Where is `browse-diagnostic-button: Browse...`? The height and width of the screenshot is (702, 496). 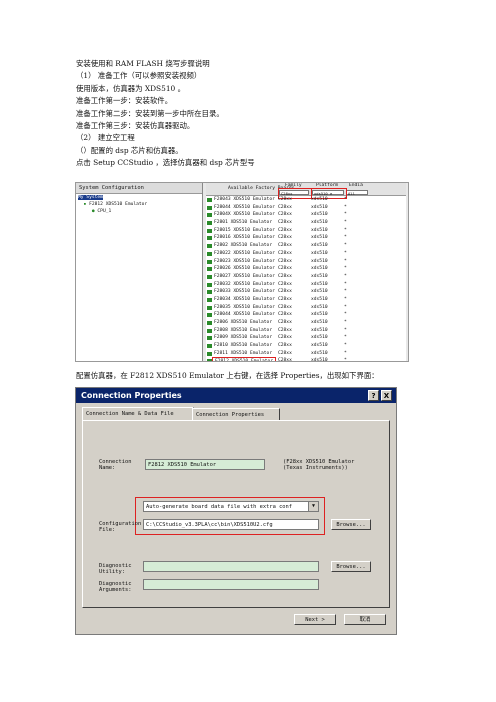 browse-diagnostic-button: Browse... is located at coordinates (351, 566).